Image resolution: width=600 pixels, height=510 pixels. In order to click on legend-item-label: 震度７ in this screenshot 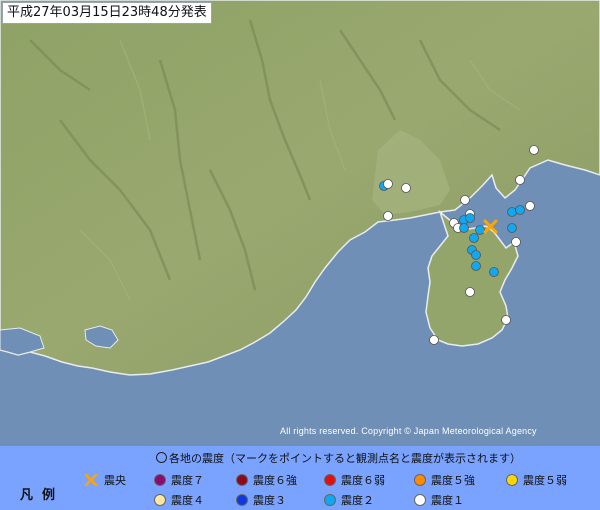, I will do `click(187, 480)`.